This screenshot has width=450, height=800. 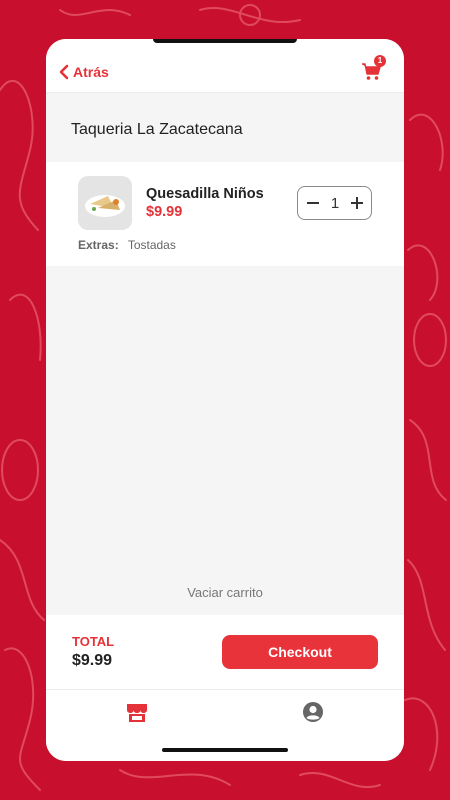 I want to click on back-button: Atrás, so click(x=83, y=72).